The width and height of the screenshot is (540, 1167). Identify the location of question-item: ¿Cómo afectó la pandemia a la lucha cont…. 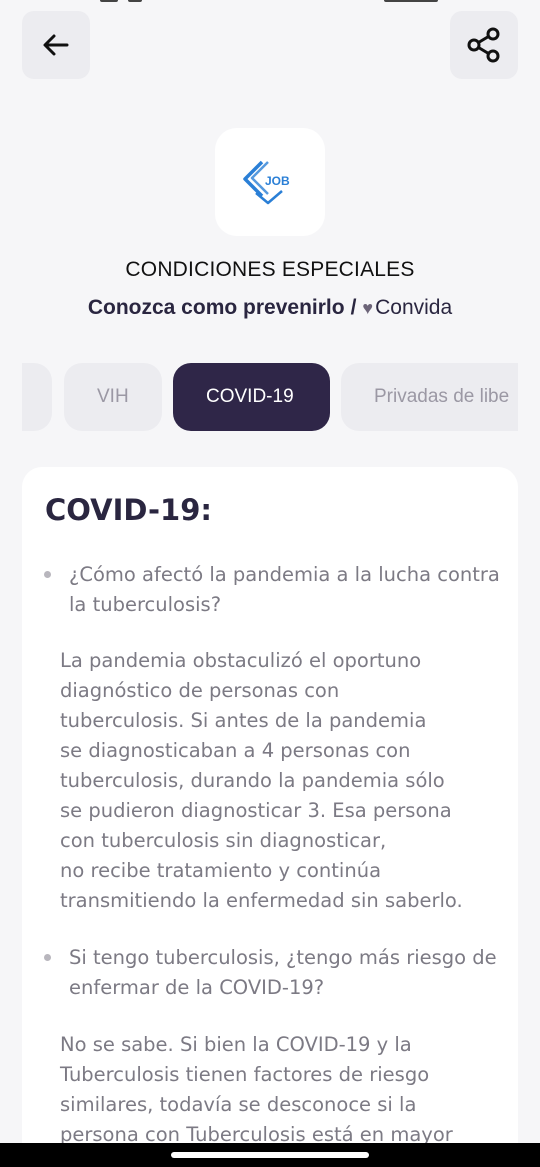
(274, 590).